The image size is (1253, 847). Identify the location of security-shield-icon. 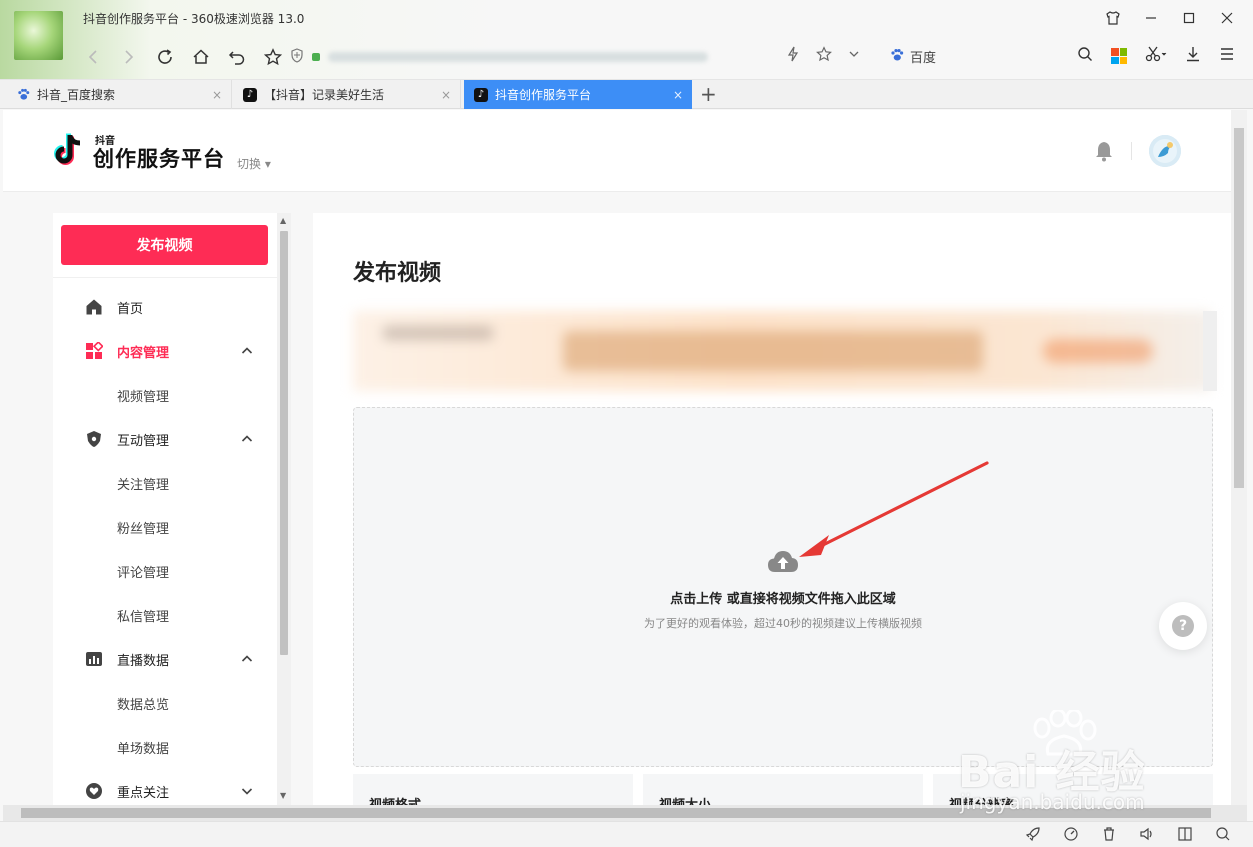
(297, 57).